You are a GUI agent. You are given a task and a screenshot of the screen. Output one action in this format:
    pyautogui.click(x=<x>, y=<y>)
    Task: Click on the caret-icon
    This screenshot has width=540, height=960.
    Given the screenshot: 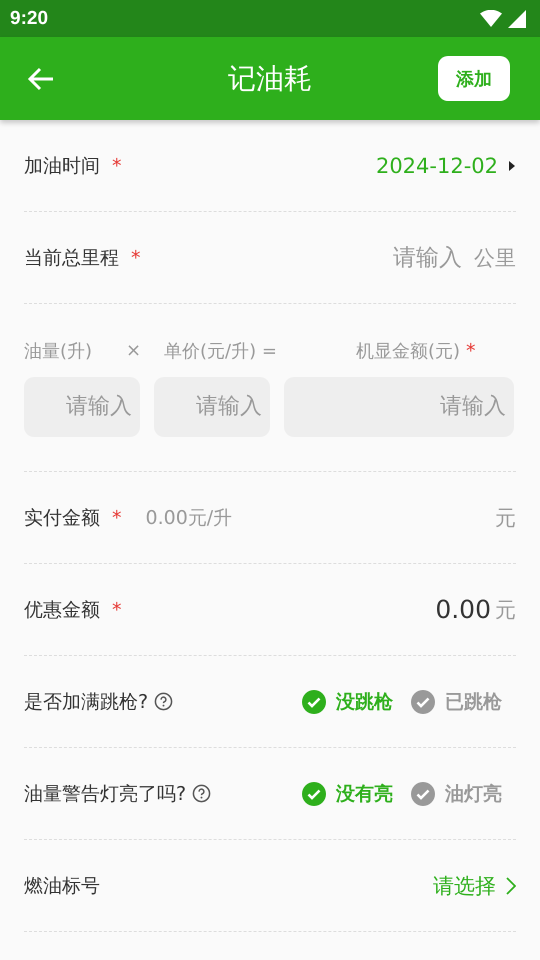 What is the action you would take?
    pyautogui.click(x=512, y=166)
    